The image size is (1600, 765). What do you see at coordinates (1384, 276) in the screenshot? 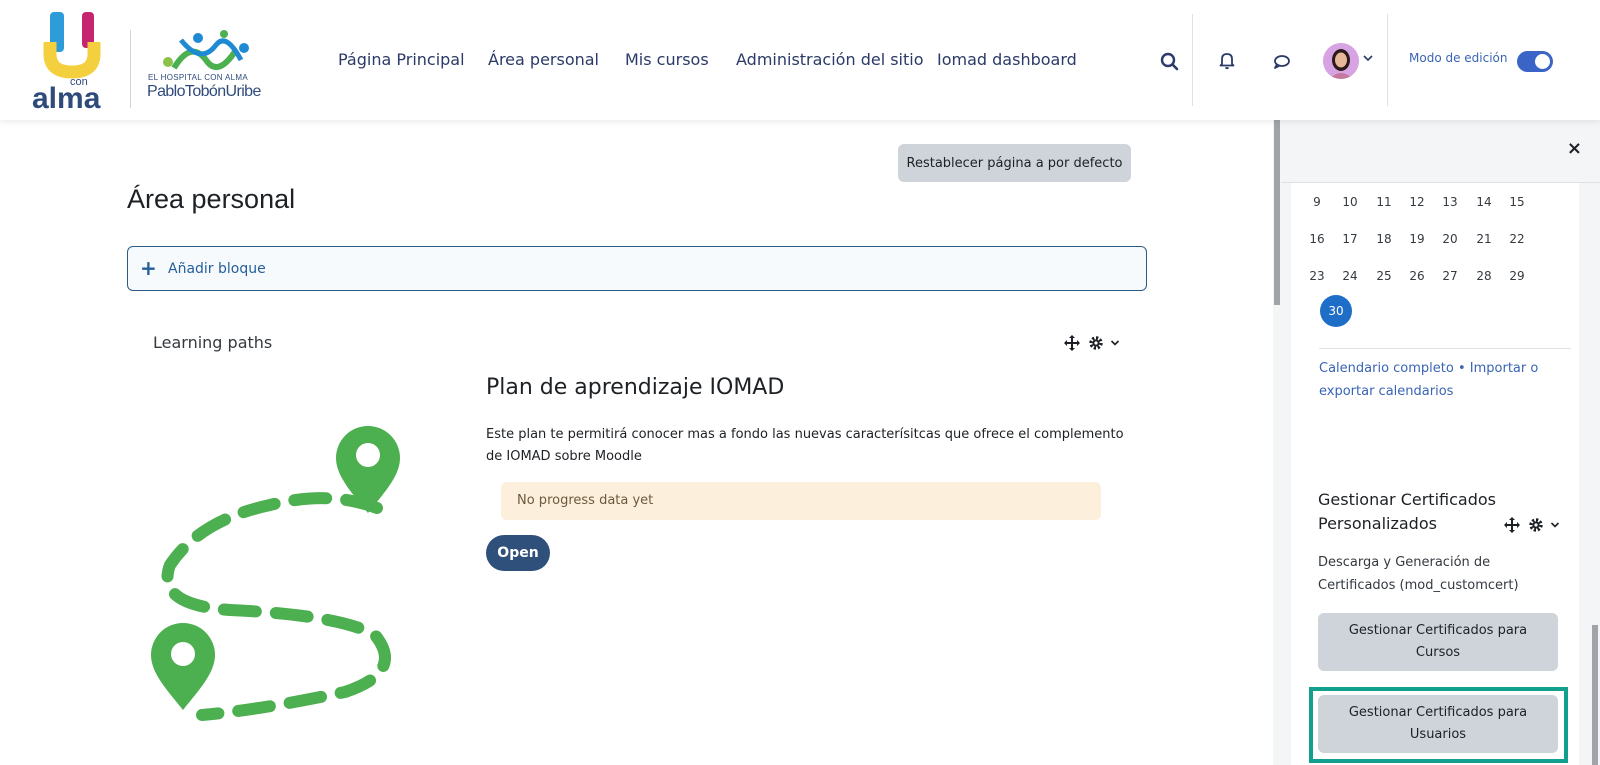
I see `calendar-day: 25` at bounding box center [1384, 276].